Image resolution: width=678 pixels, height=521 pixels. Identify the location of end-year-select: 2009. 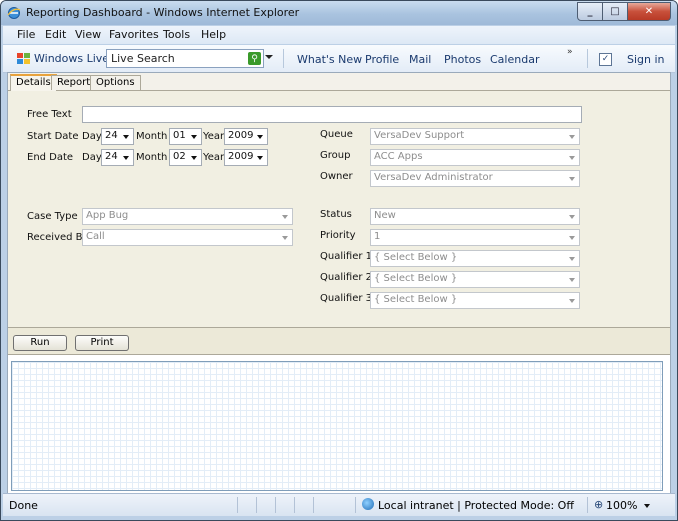
(246, 157).